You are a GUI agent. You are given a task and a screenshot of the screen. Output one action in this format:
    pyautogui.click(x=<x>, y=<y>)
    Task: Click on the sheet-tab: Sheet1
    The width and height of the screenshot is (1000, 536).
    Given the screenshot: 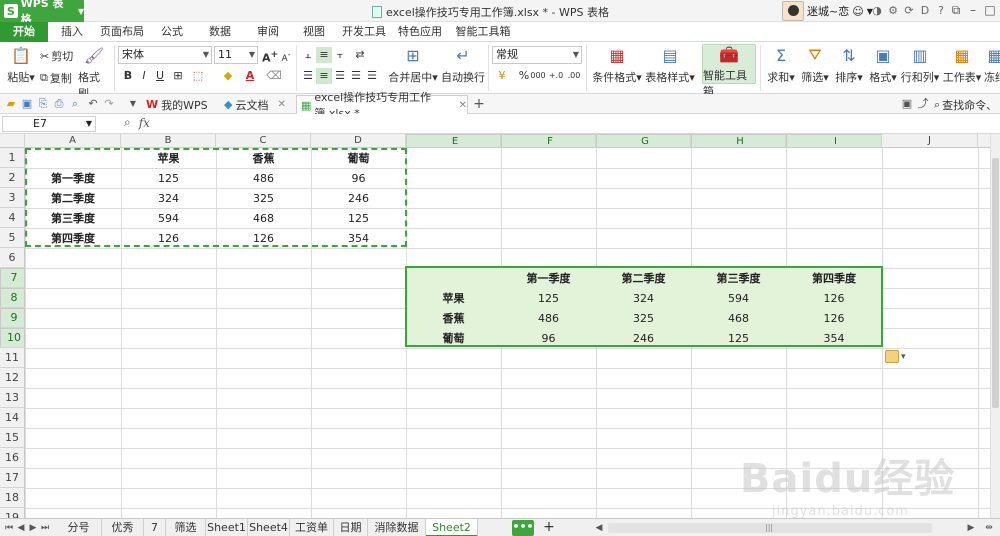 What is the action you would take?
    pyautogui.click(x=227, y=527)
    